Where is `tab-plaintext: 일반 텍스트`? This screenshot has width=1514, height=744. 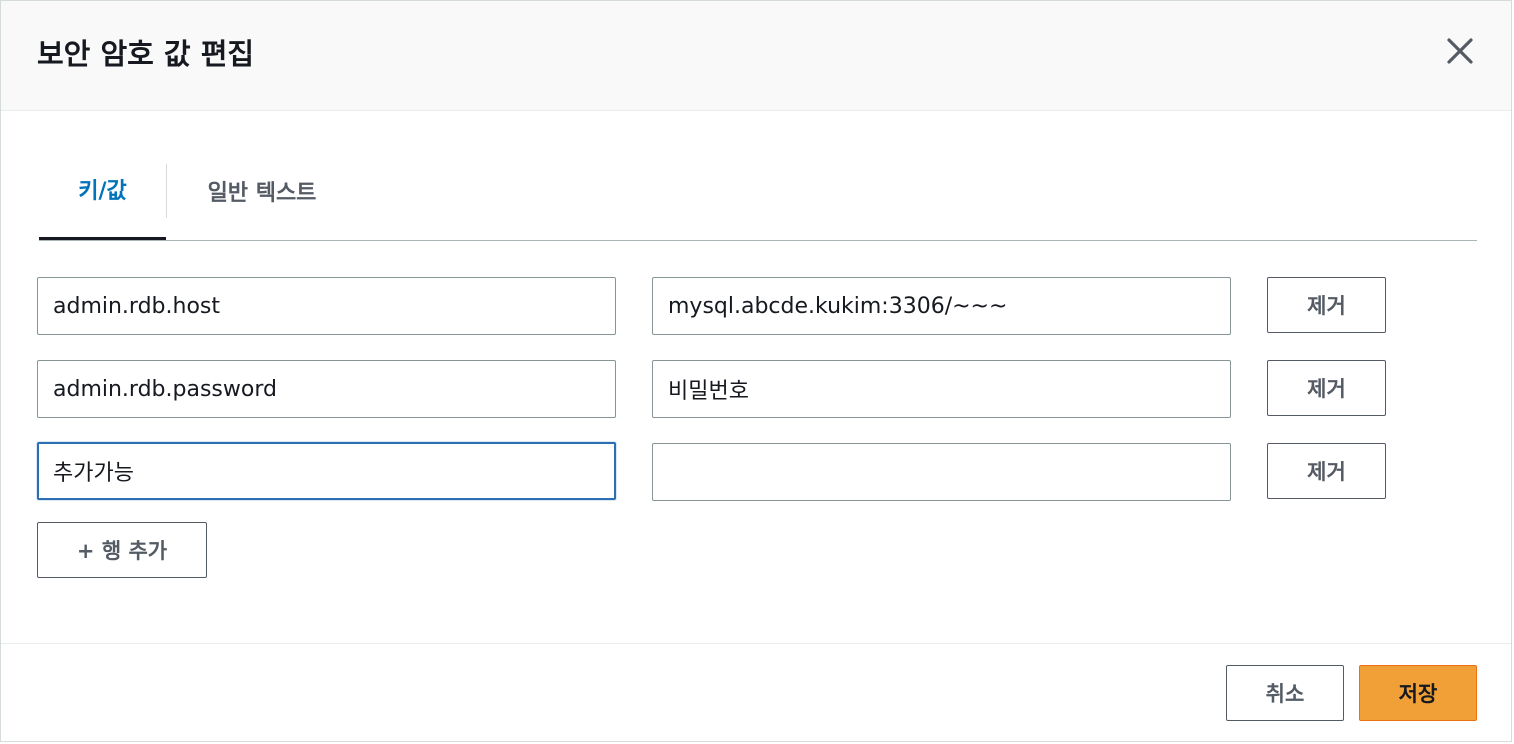 tab-plaintext: 일반 텍스트 is located at coordinates (262, 199).